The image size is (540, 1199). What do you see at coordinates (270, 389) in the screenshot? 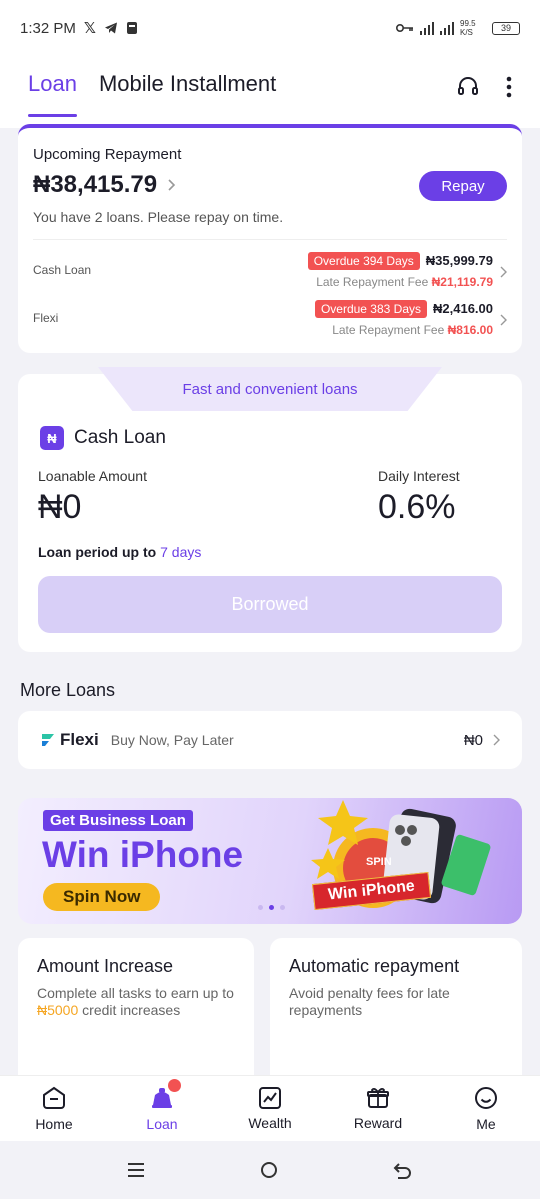
I see `promo-tab: Fast and convenient loans` at bounding box center [270, 389].